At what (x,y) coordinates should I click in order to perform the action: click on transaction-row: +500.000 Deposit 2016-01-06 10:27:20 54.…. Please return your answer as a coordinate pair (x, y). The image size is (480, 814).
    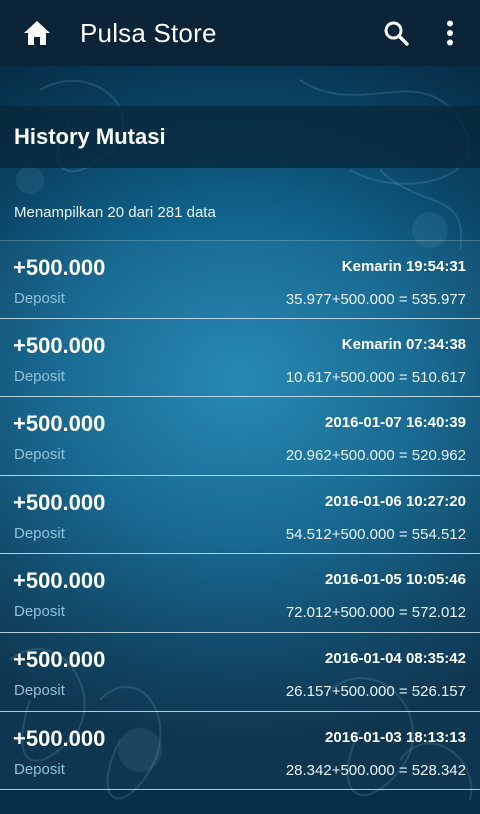
    Looking at the image, I should click on (240, 515).